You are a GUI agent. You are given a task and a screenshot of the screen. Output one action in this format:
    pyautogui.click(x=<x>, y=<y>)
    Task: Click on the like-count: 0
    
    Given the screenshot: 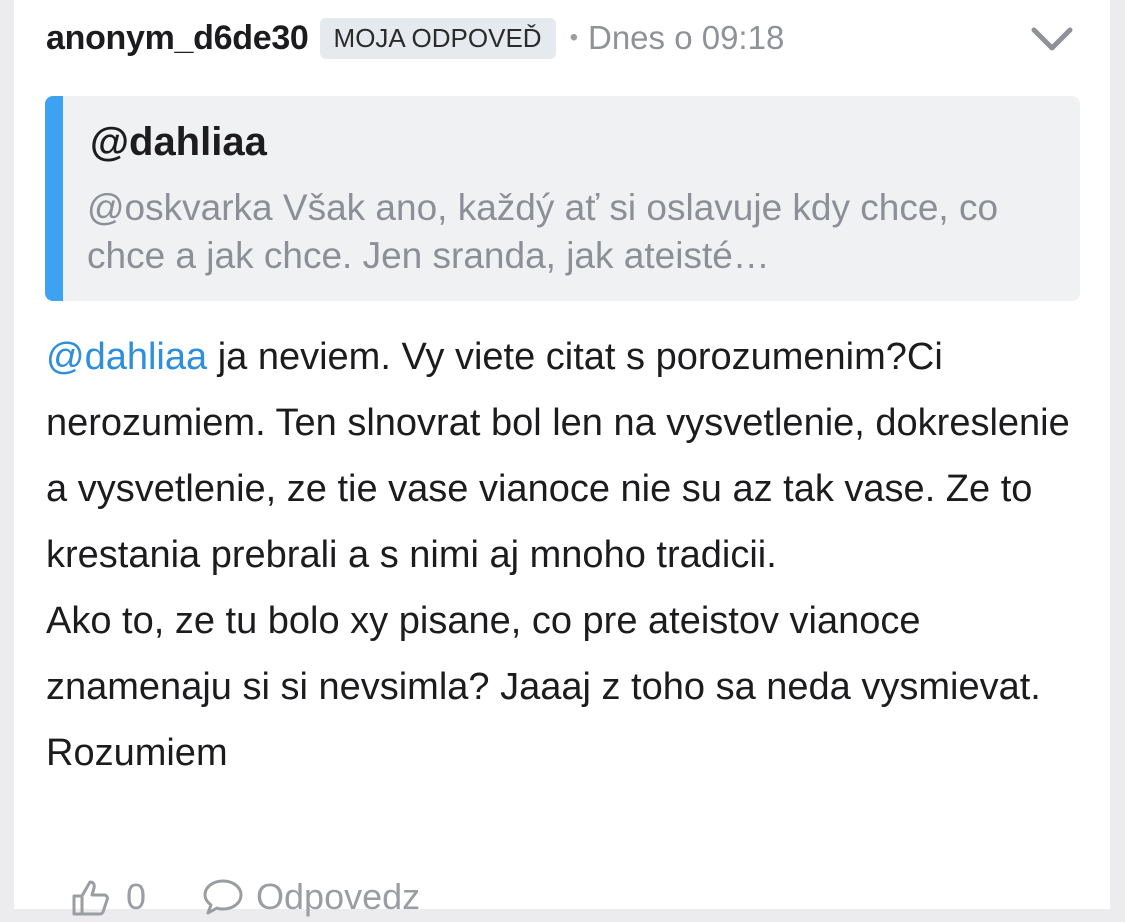 What is the action you would take?
    pyautogui.click(x=136, y=896)
    